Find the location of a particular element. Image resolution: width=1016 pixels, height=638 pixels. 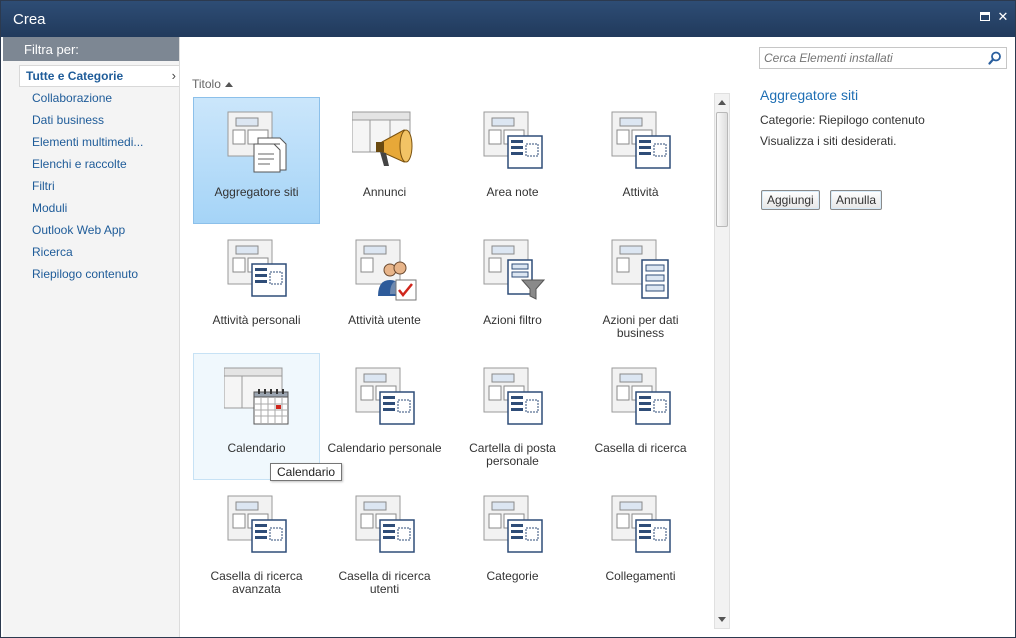

search-box is located at coordinates (883, 58).